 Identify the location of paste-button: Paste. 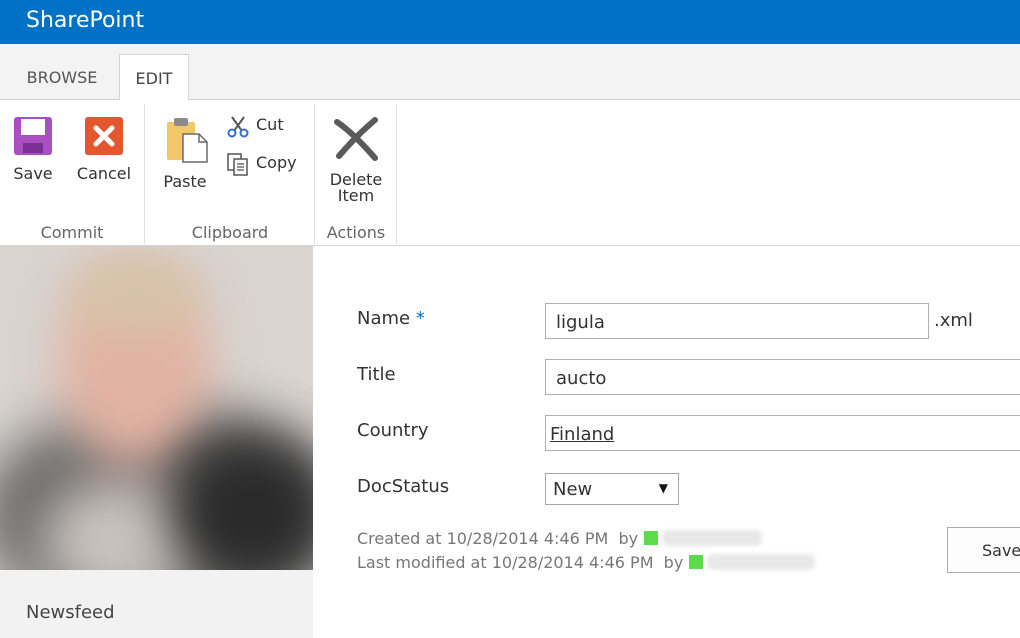
(185, 153).